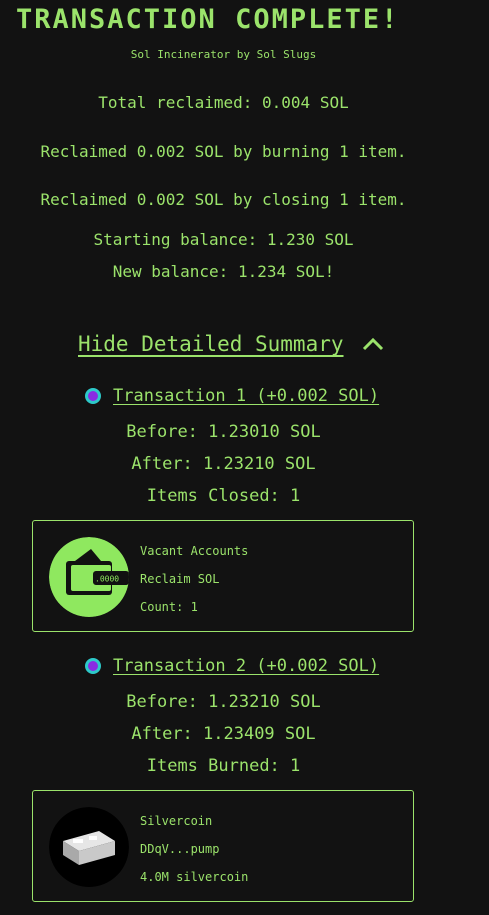 The image size is (489, 915). Describe the element at coordinates (372, 344) in the screenshot. I see `chevron-up-icon` at that location.